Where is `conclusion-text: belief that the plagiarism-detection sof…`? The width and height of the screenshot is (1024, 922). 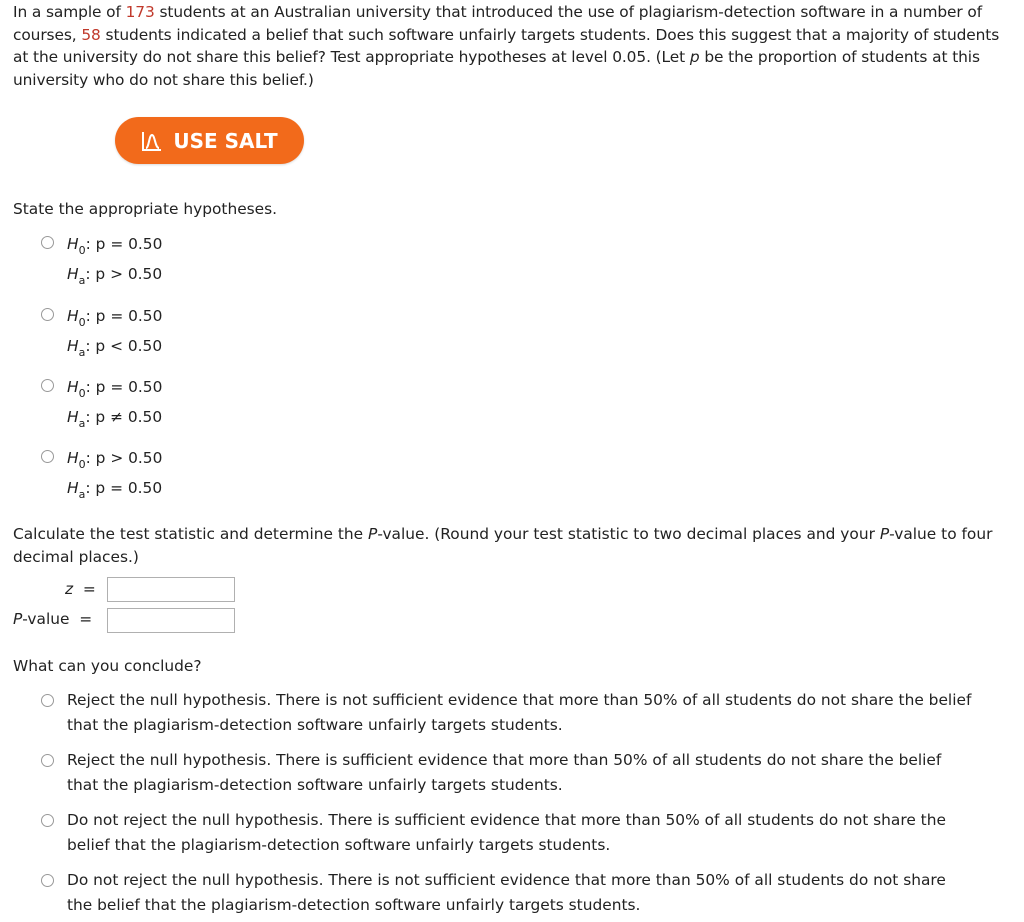
conclusion-text: belief that the plagiarism-detection sof… is located at coordinates (339, 844).